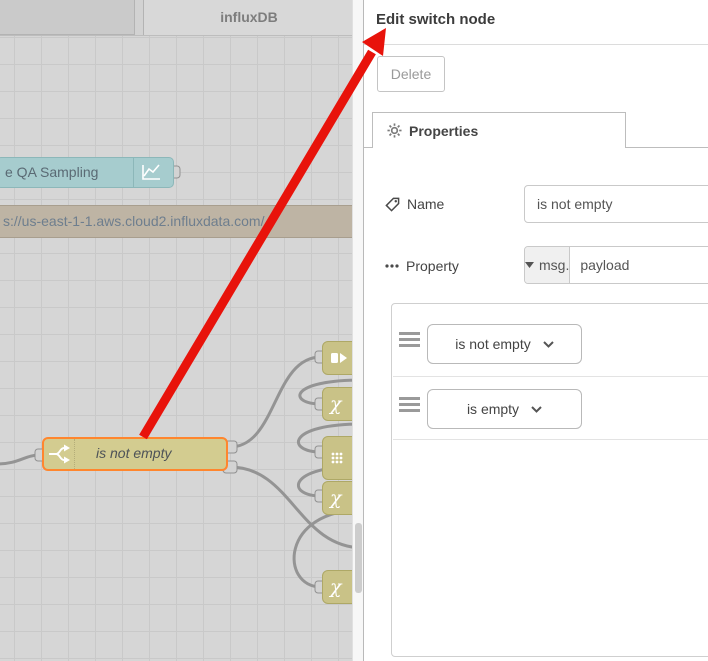 This screenshot has height=661, width=708. I want to click on property-value-input, so click(639, 265).